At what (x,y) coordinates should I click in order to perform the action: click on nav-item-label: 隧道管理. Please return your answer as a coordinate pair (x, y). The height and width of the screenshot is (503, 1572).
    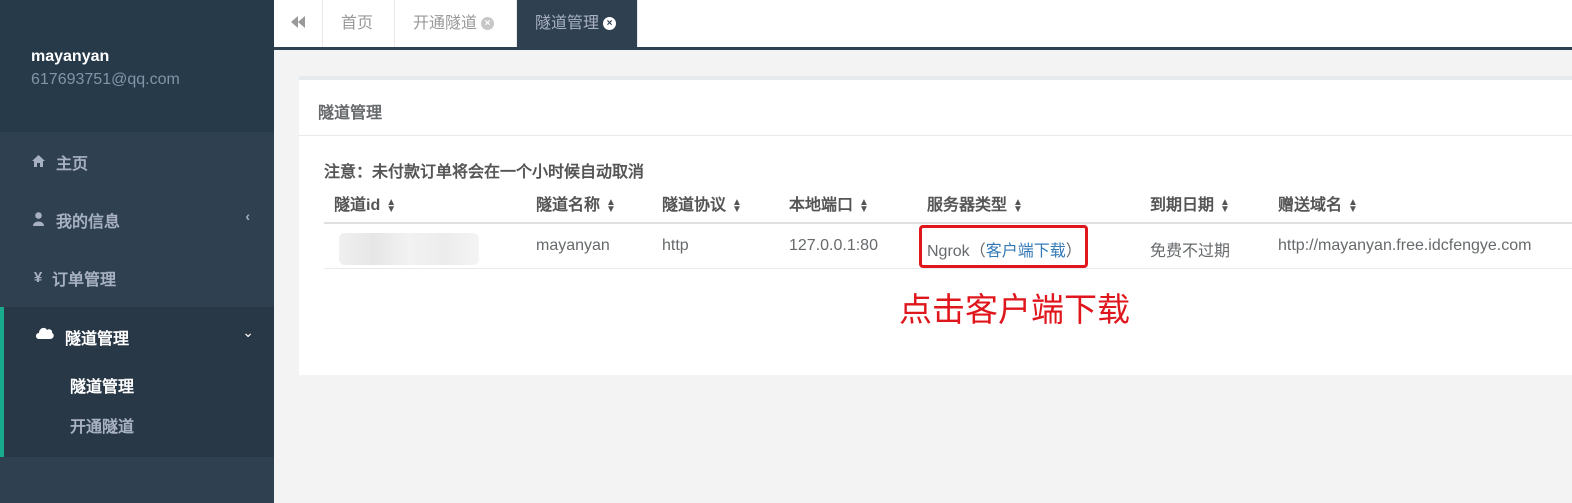
    Looking at the image, I should click on (97, 339).